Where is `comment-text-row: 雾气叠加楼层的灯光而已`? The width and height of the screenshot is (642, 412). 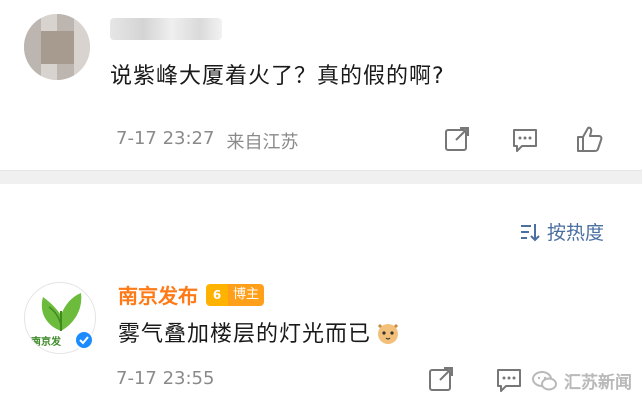 comment-text-row: 雾气叠加楼层的灯光而已 is located at coordinates (259, 332).